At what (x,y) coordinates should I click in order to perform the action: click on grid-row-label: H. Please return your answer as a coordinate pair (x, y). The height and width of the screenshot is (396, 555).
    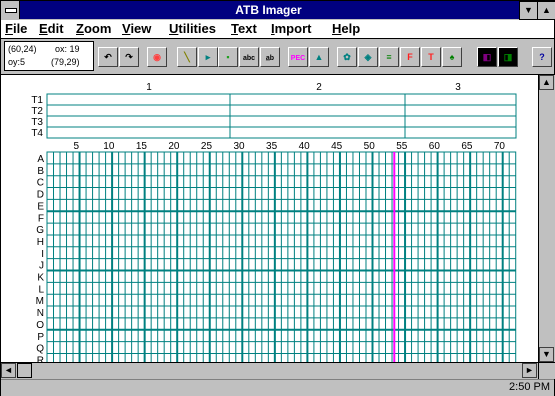
    Looking at the image, I should click on (40, 242).